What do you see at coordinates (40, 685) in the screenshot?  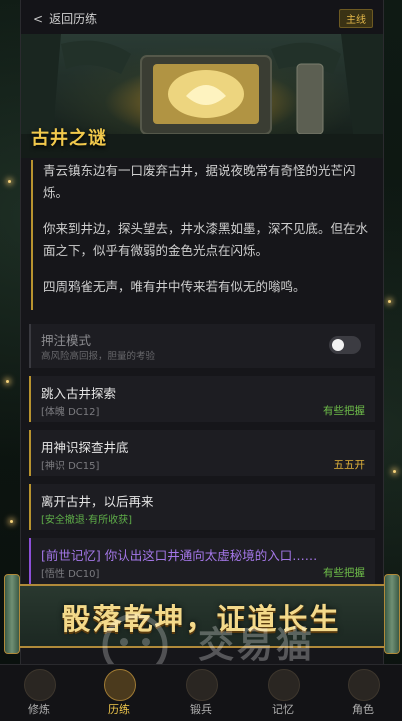 I see `cultivate-icon` at bounding box center [40, 685].